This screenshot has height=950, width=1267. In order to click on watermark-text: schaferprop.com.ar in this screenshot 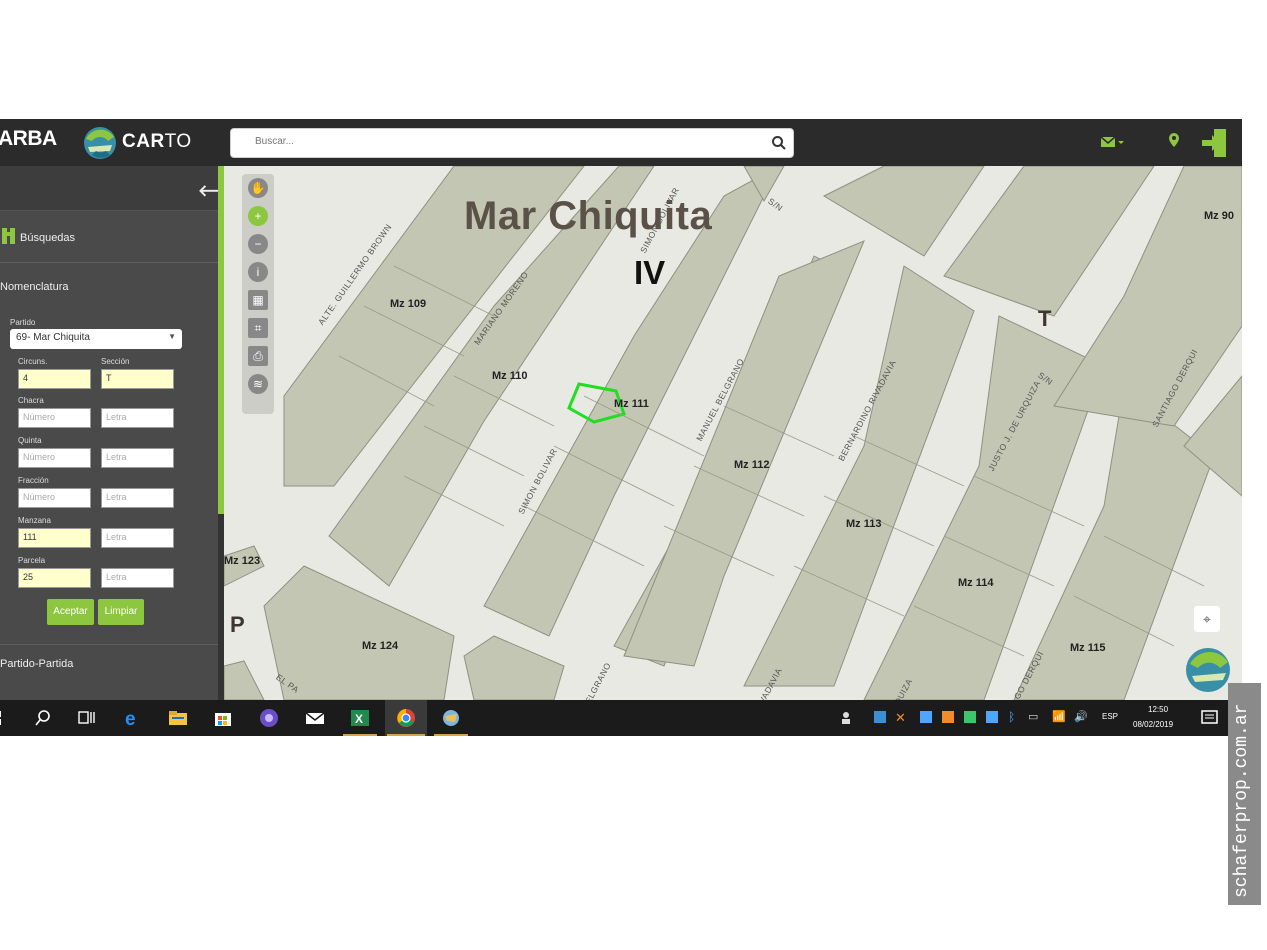, I will do `click(1242, 800)`.